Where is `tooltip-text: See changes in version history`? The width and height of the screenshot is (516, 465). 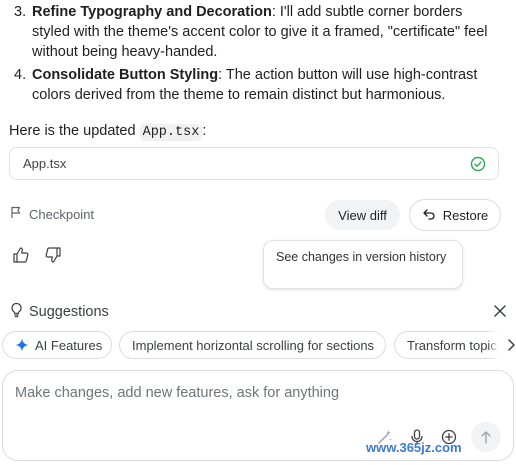 tooltip-text: See changes in version history is located at coordinates (361, 257).